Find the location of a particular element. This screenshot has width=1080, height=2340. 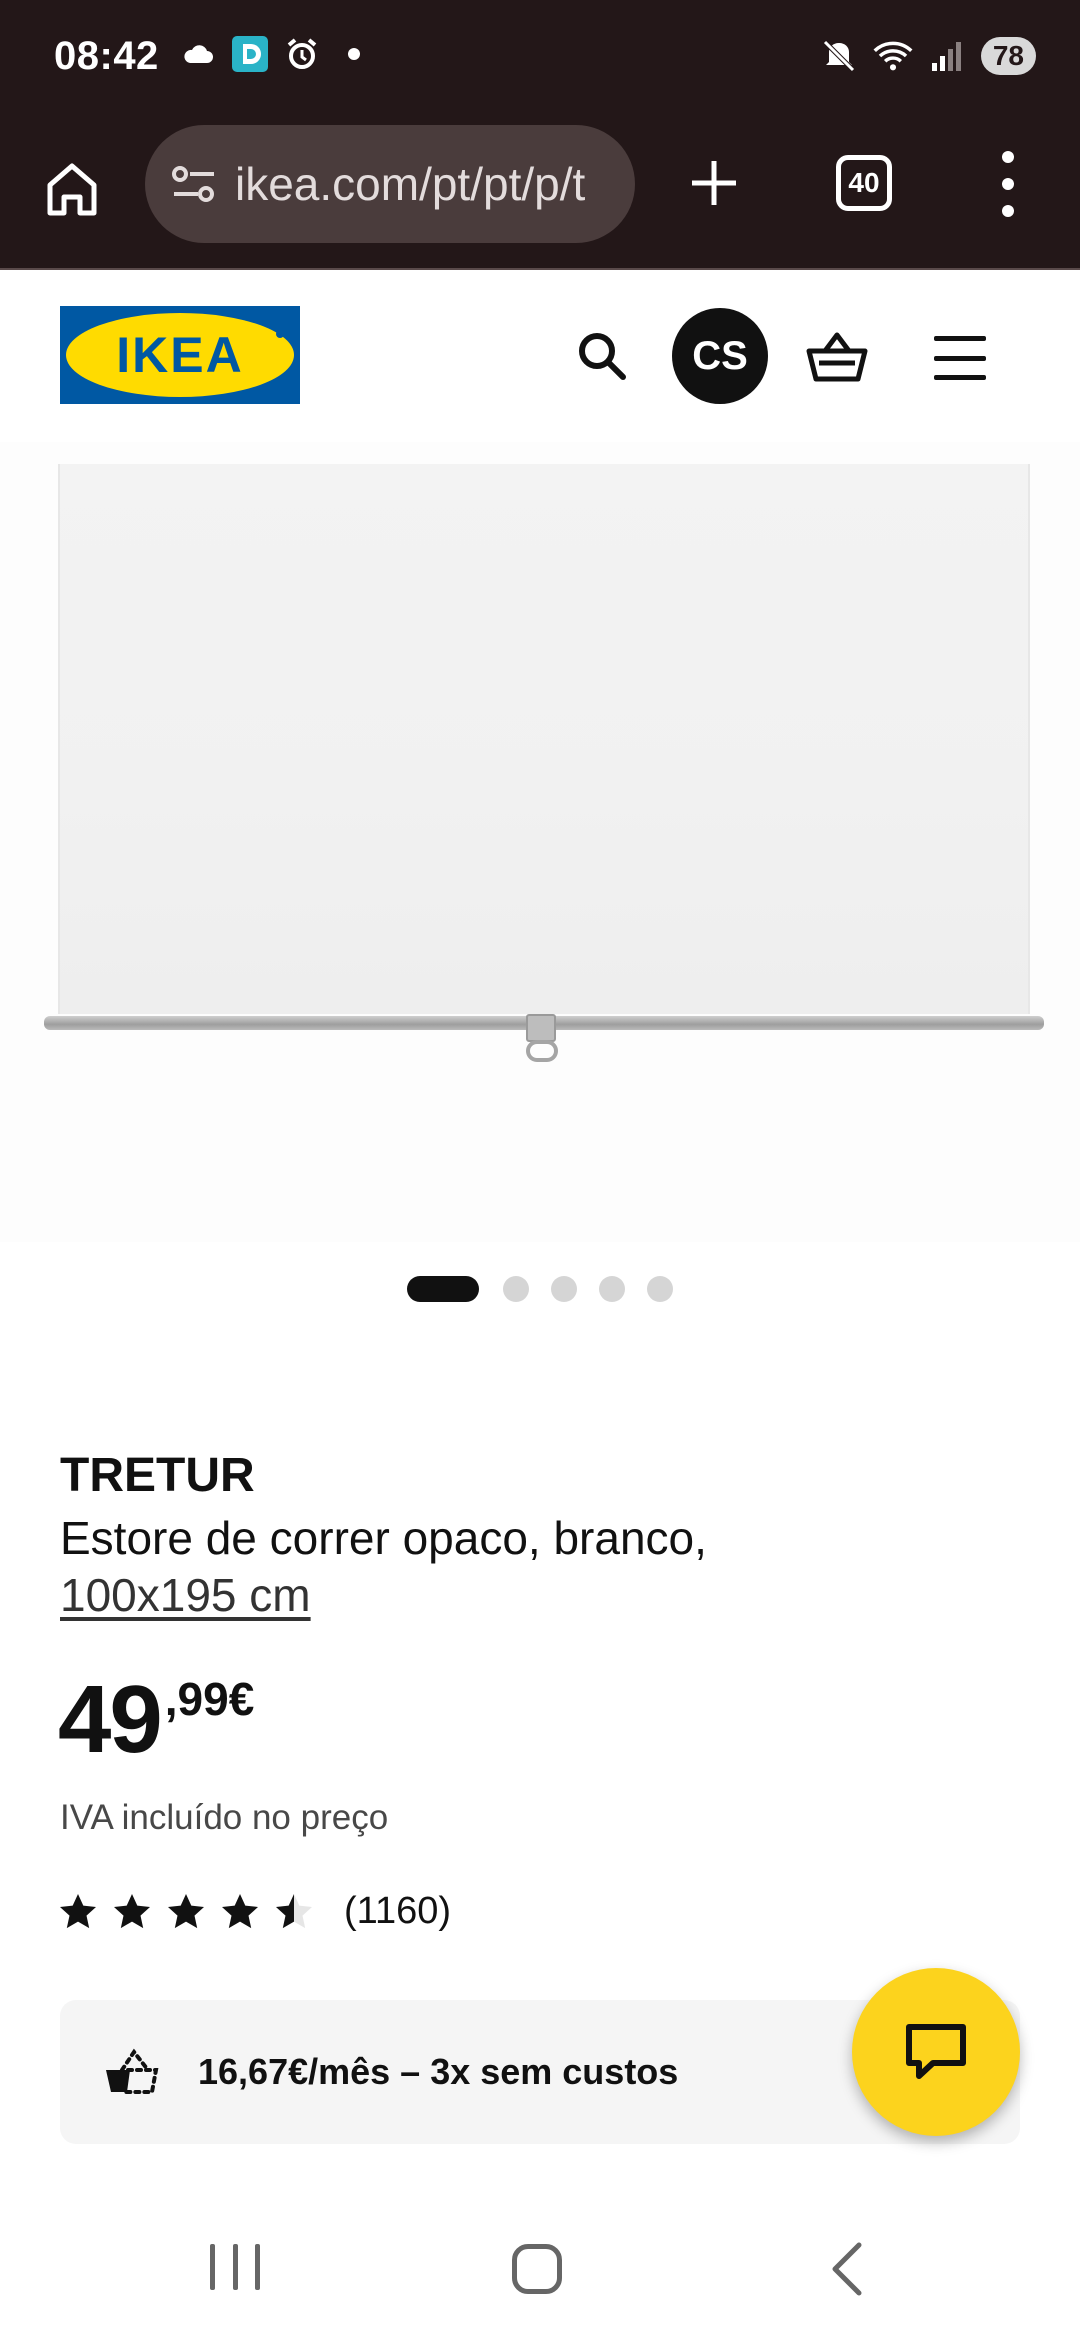

new-tab-icon is located at coordinates (714, 183).